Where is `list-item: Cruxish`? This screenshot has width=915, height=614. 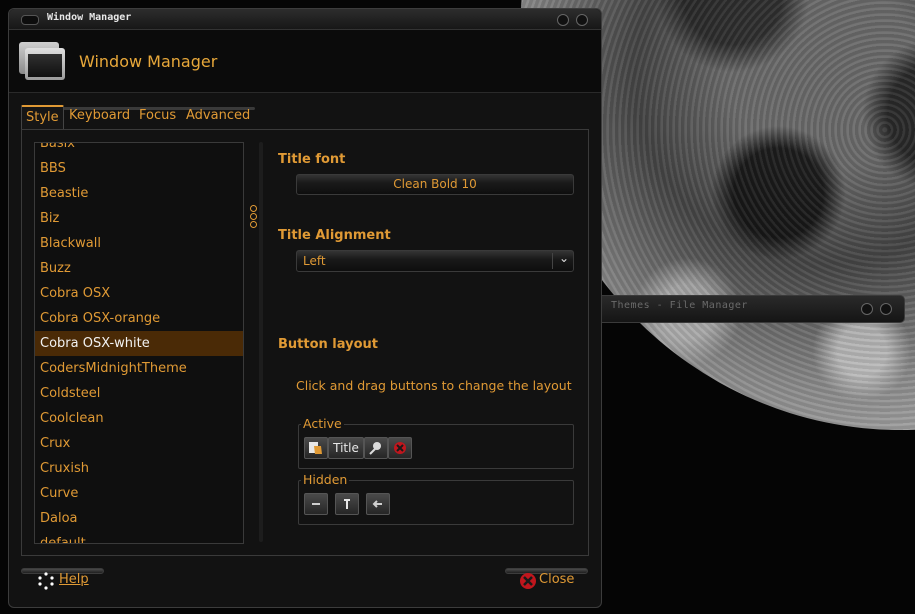
list-item: Cruxish is located at coordinates (139, 468).